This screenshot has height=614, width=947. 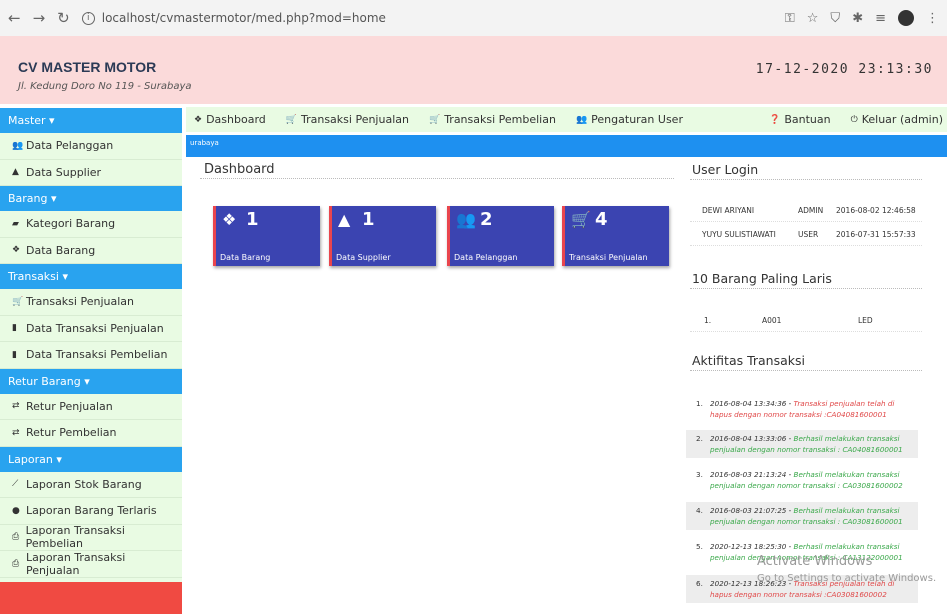 I want to click on forward-icon: →, so click(x=39, y=18).